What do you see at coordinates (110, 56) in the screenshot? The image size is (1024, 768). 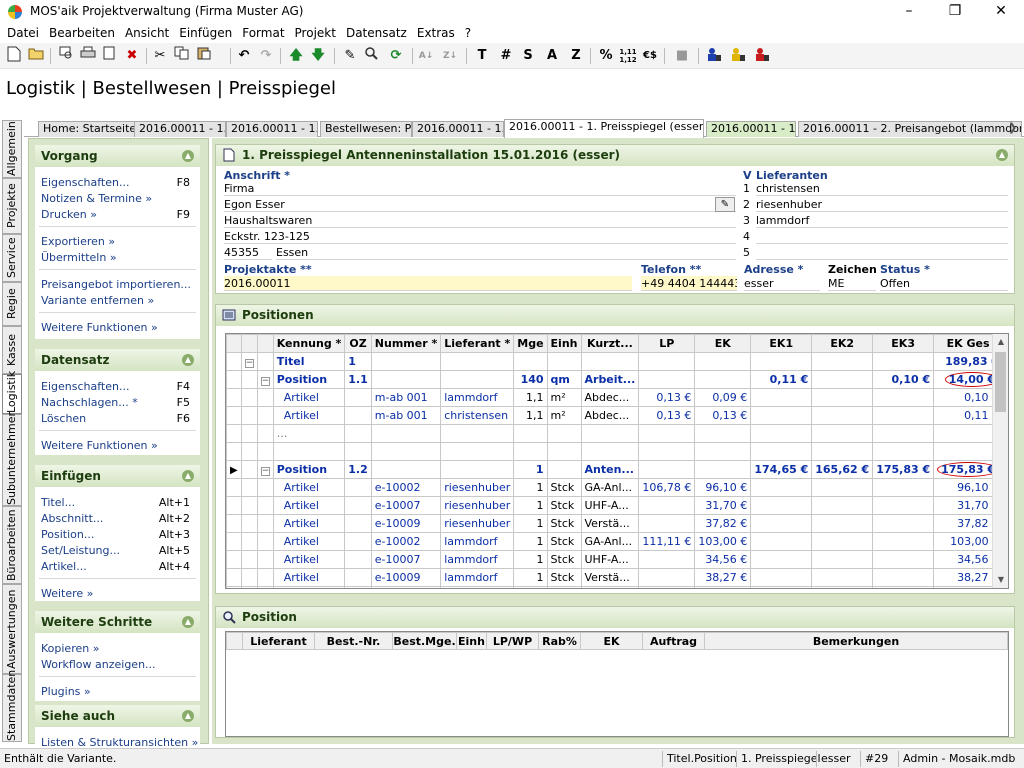 I see `delete-sheet-icon` at bounding box center [110, 56].